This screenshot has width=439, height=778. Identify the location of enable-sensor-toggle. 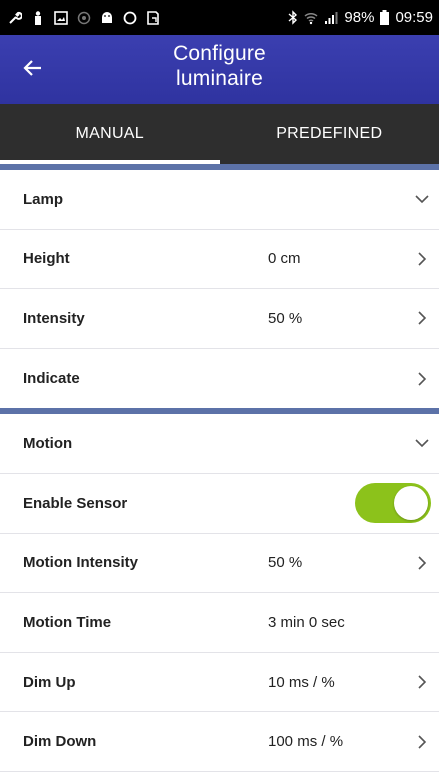
(393, 503).